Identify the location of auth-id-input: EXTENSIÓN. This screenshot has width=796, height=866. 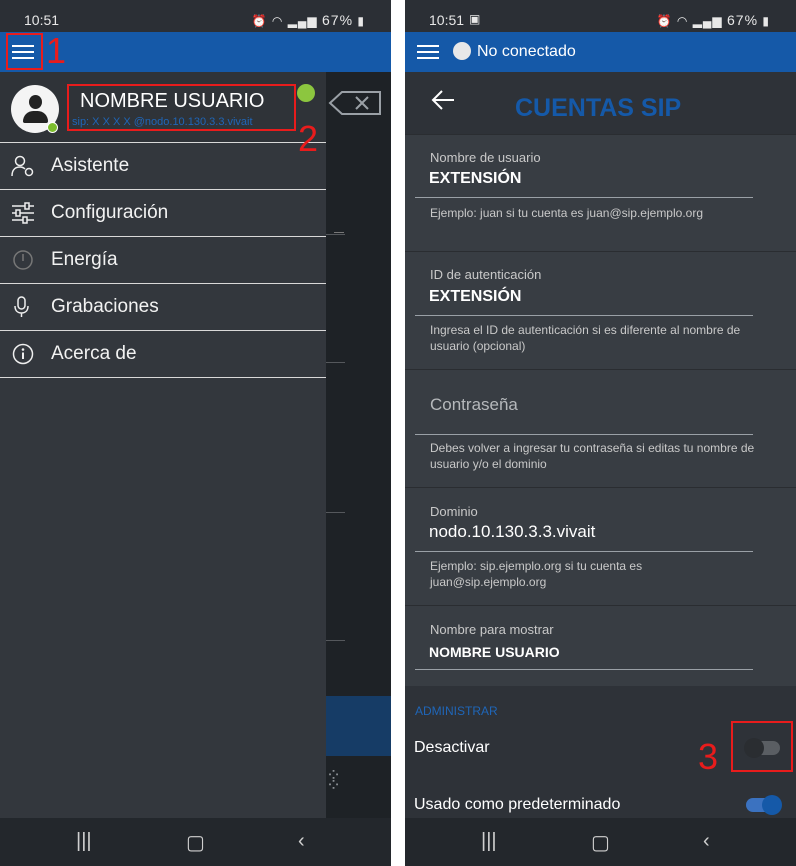
(475, 297).